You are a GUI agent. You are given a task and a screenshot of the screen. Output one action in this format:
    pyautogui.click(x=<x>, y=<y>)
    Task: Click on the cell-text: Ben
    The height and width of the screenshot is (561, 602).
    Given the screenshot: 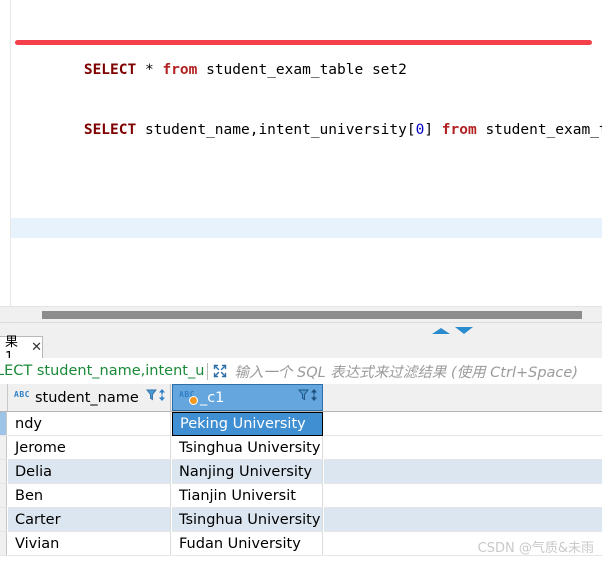 What is the action you would take?
    pyautogui.click(x=29, y=495)
    